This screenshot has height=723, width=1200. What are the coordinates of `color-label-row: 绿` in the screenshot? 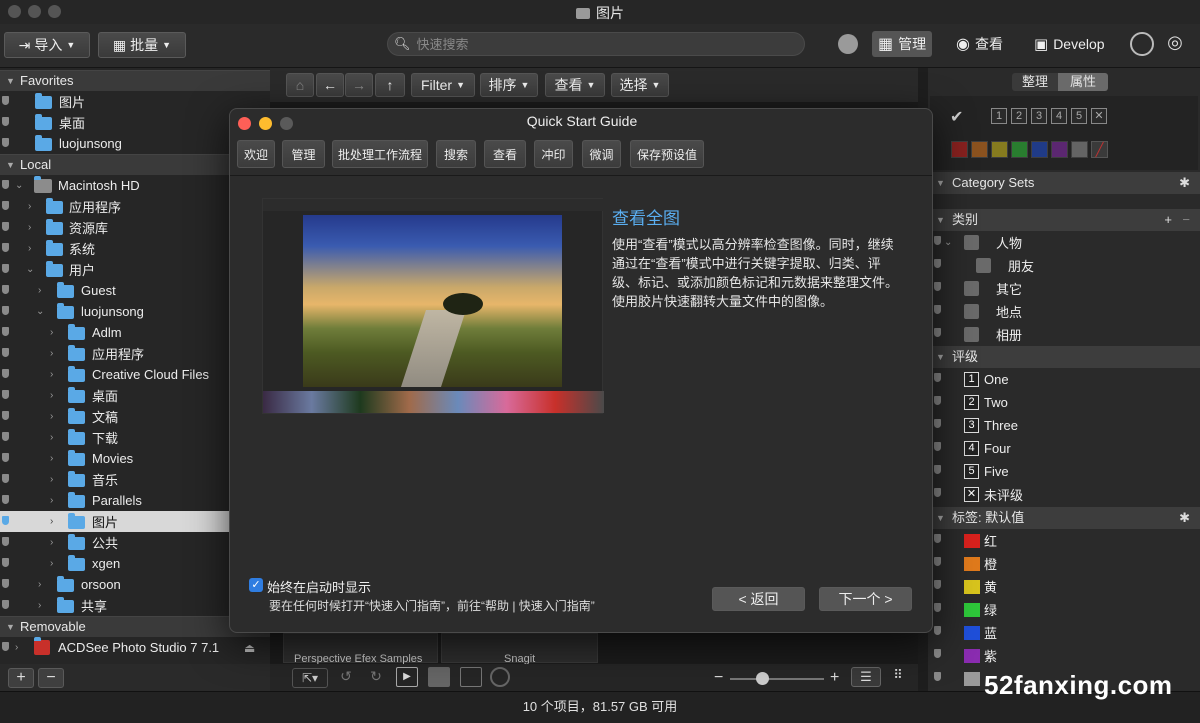 It's located at (1064, 609).